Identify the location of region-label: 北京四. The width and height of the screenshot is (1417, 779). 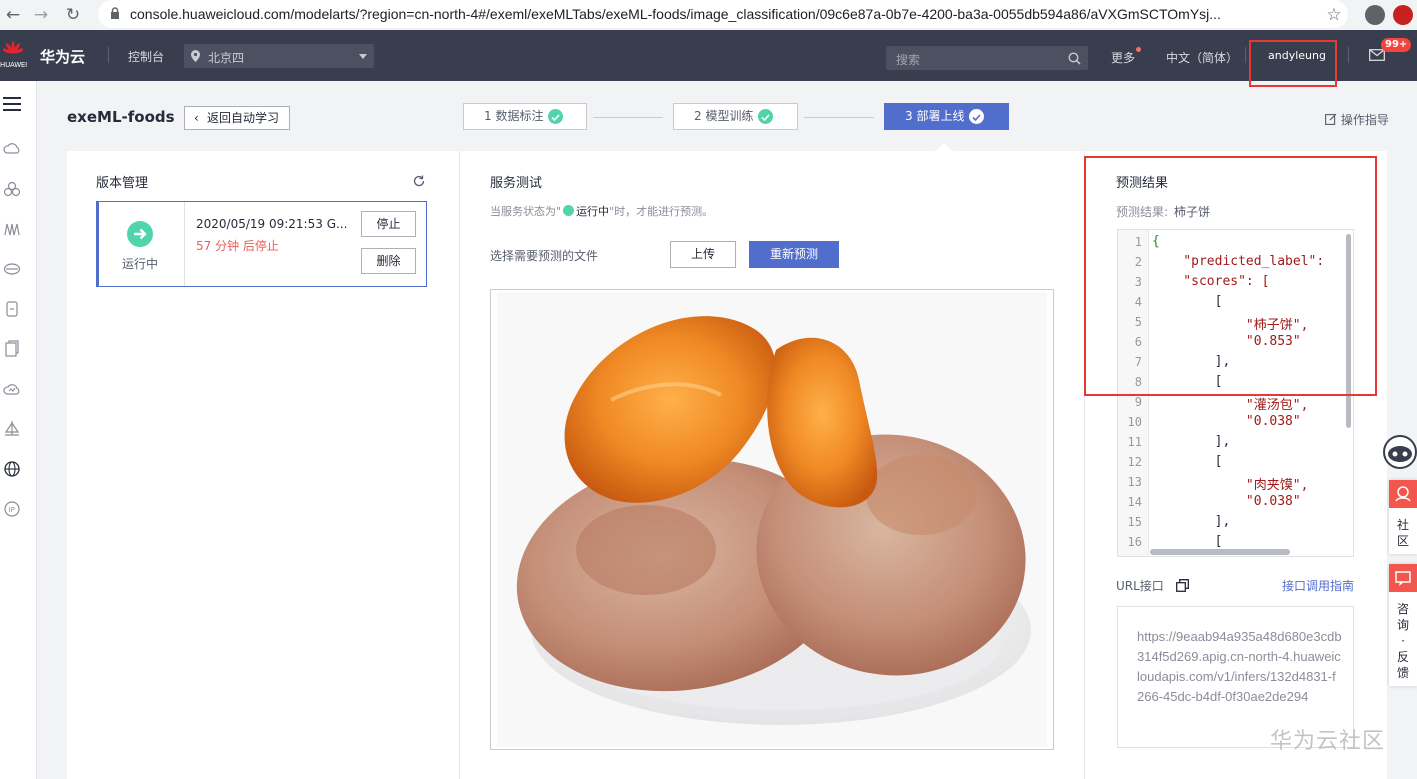
(226, 58).